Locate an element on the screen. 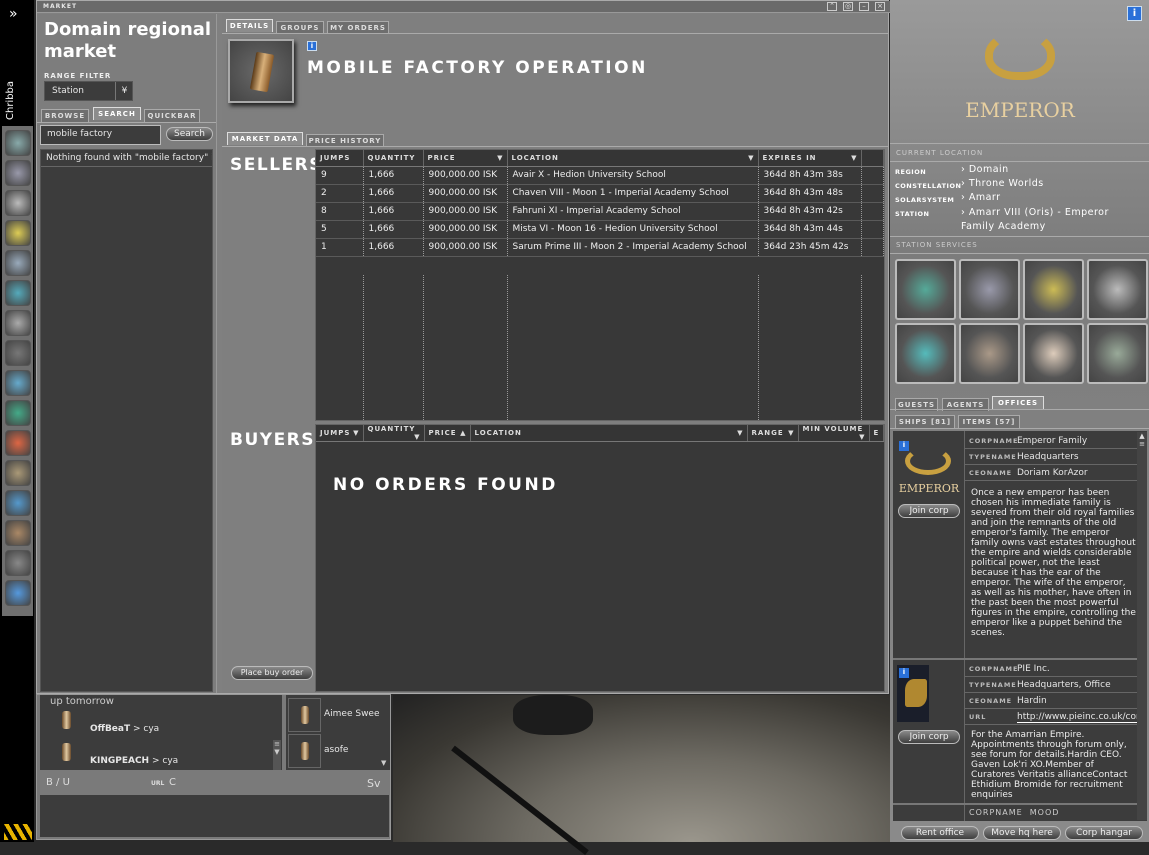  ship-hangar-service-icon is located at coordinates (1117, 353).